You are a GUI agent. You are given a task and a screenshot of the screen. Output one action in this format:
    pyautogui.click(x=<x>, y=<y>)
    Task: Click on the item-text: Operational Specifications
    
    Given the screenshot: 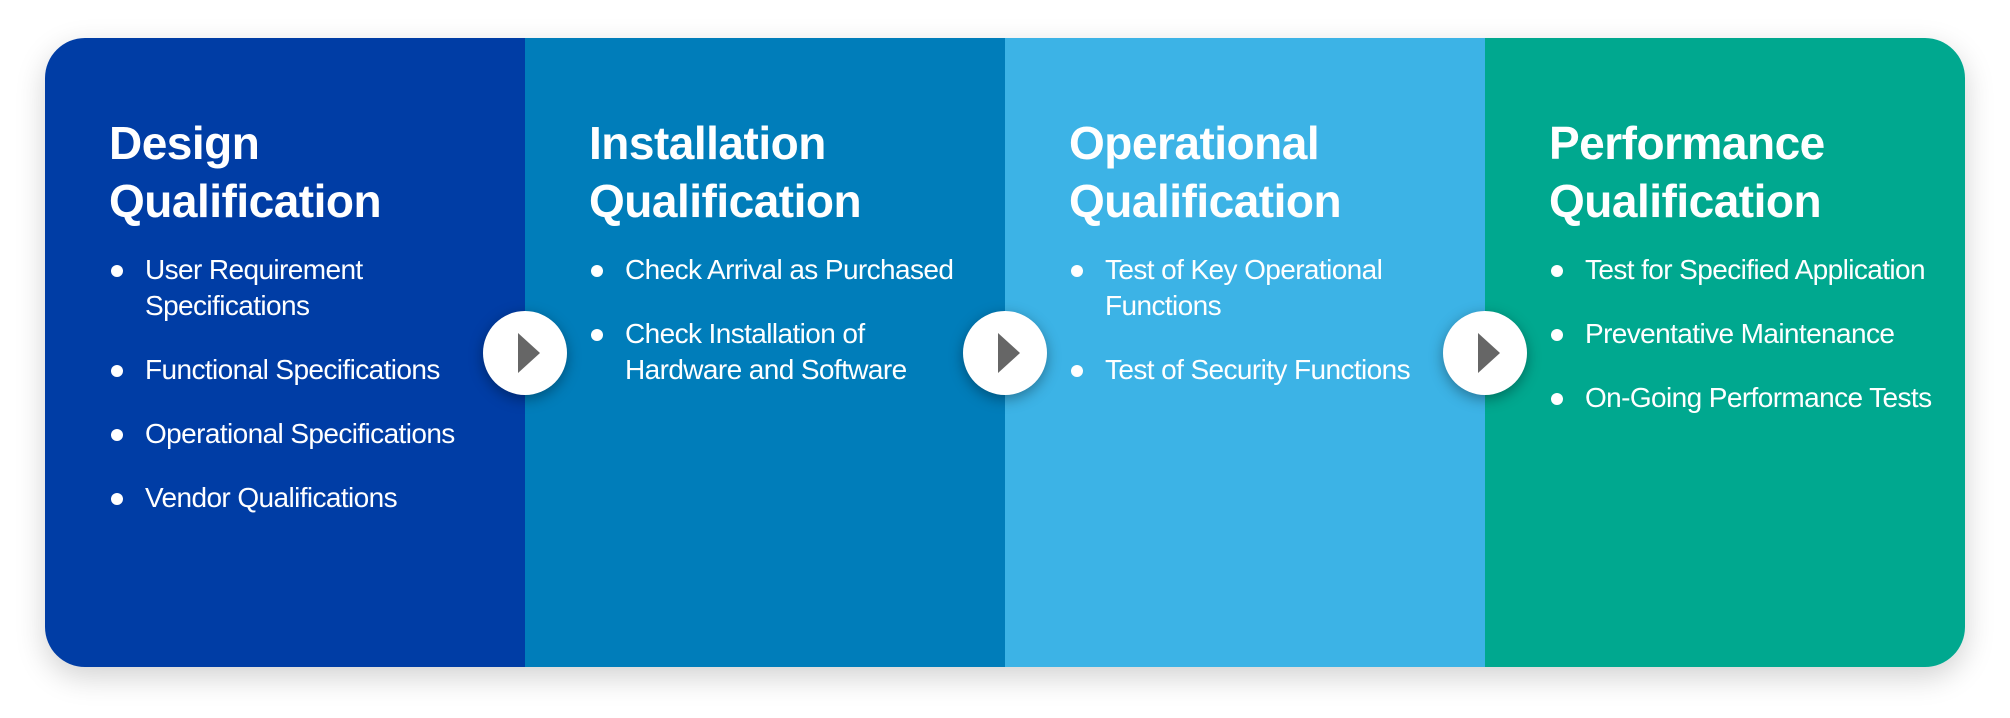 What is the action you would take?
    pyautogui.click(x=300, y=433)
    